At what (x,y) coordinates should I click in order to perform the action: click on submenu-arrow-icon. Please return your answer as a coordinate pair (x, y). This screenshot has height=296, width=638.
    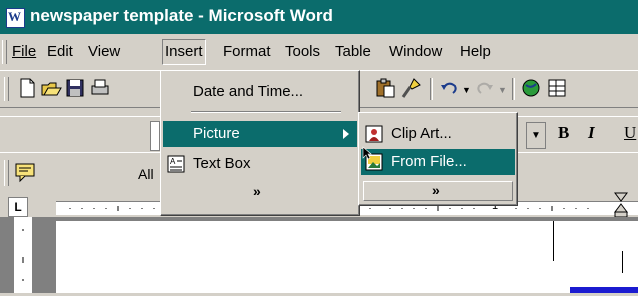
    Looking at the image, I should click on (346, 134).